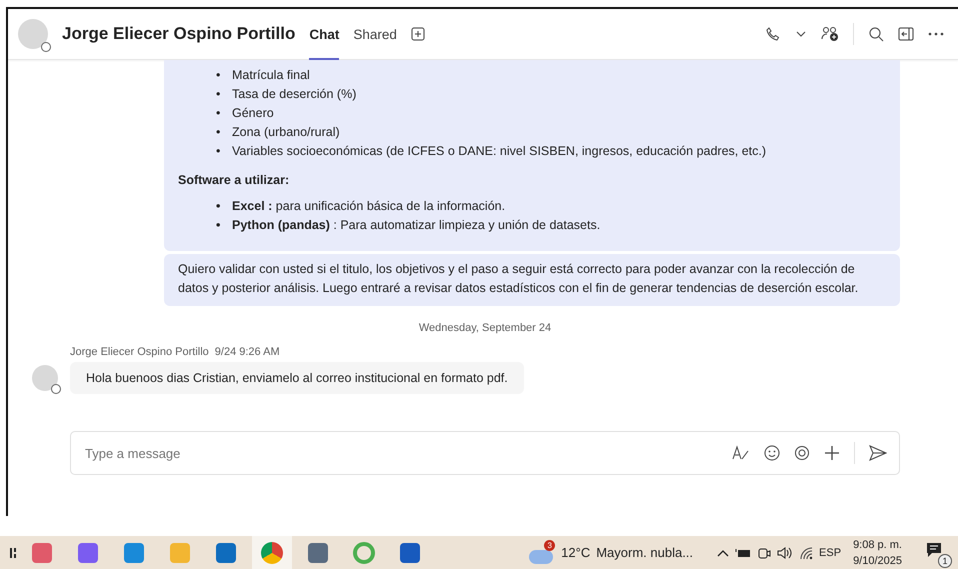 The height and width of the screenshot is (569, 958). I want to click on battery-icon, so click(743, 553).